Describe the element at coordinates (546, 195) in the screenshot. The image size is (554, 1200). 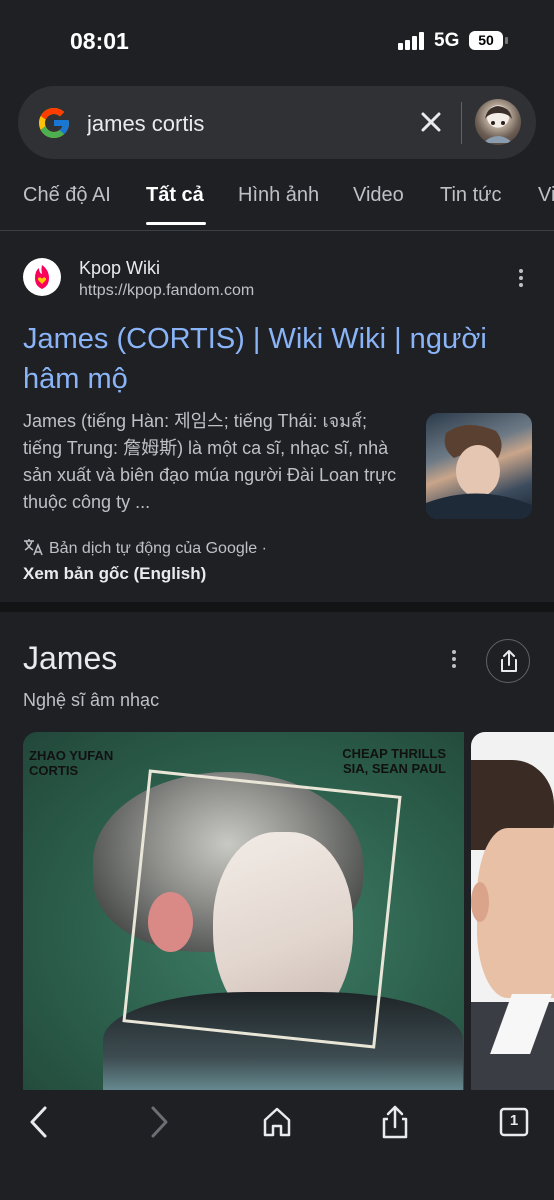
I see `tab-more: Vi` at that location.